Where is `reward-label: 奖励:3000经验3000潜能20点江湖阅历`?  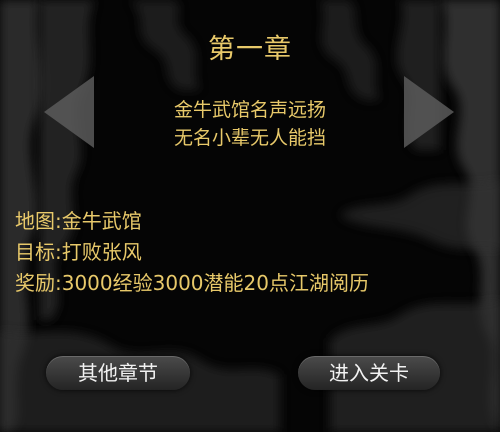
reward-label: 奖励:3000经验3000潜能20点江湖阅历 is located at coordinates (192, 283).